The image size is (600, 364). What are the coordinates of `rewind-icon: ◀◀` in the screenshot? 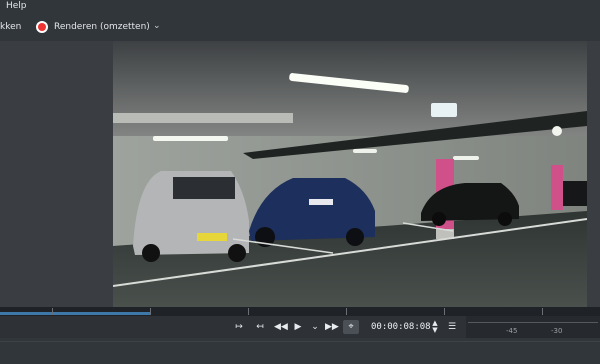 It's located at (281, 327).